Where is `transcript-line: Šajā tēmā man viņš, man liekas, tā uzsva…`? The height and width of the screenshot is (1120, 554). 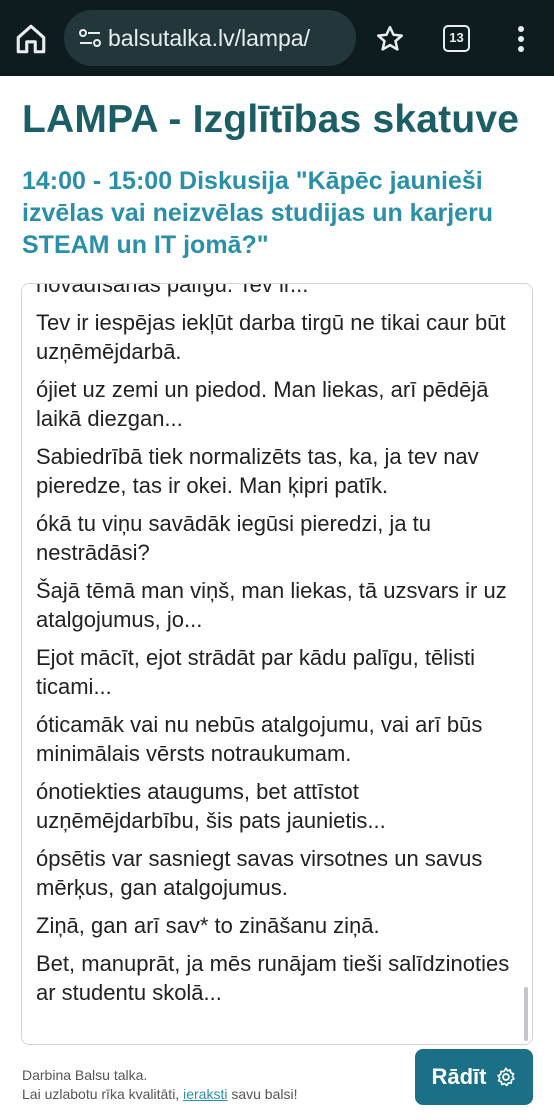 transcript-line: Šajā tēmā man viņš, man liekas, tā uzsva… is located at coordinates (271, 605).